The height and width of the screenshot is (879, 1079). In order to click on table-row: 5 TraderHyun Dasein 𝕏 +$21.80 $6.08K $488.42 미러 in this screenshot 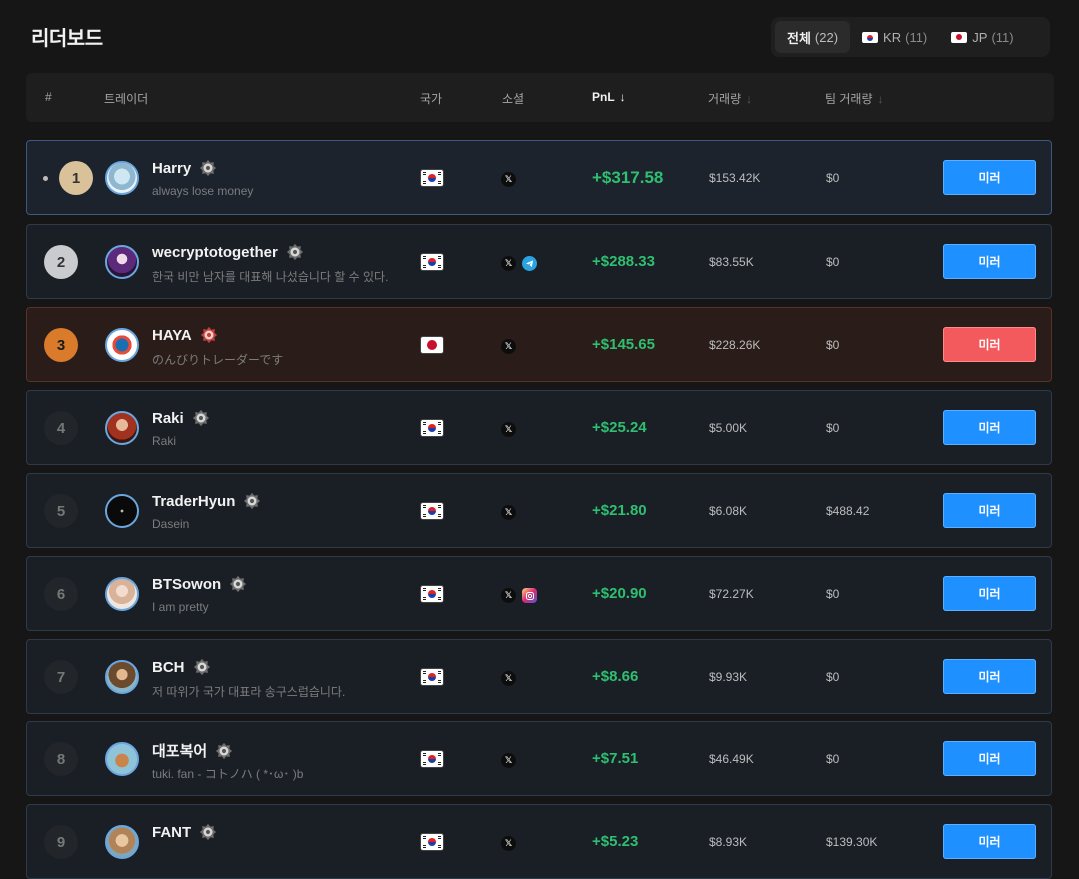, I will do `click(539, 510)`.